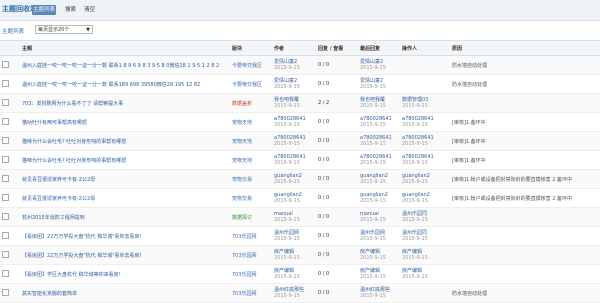  I want to click on page-size-select: 每页显示20个 ▼, so click(64, 29).